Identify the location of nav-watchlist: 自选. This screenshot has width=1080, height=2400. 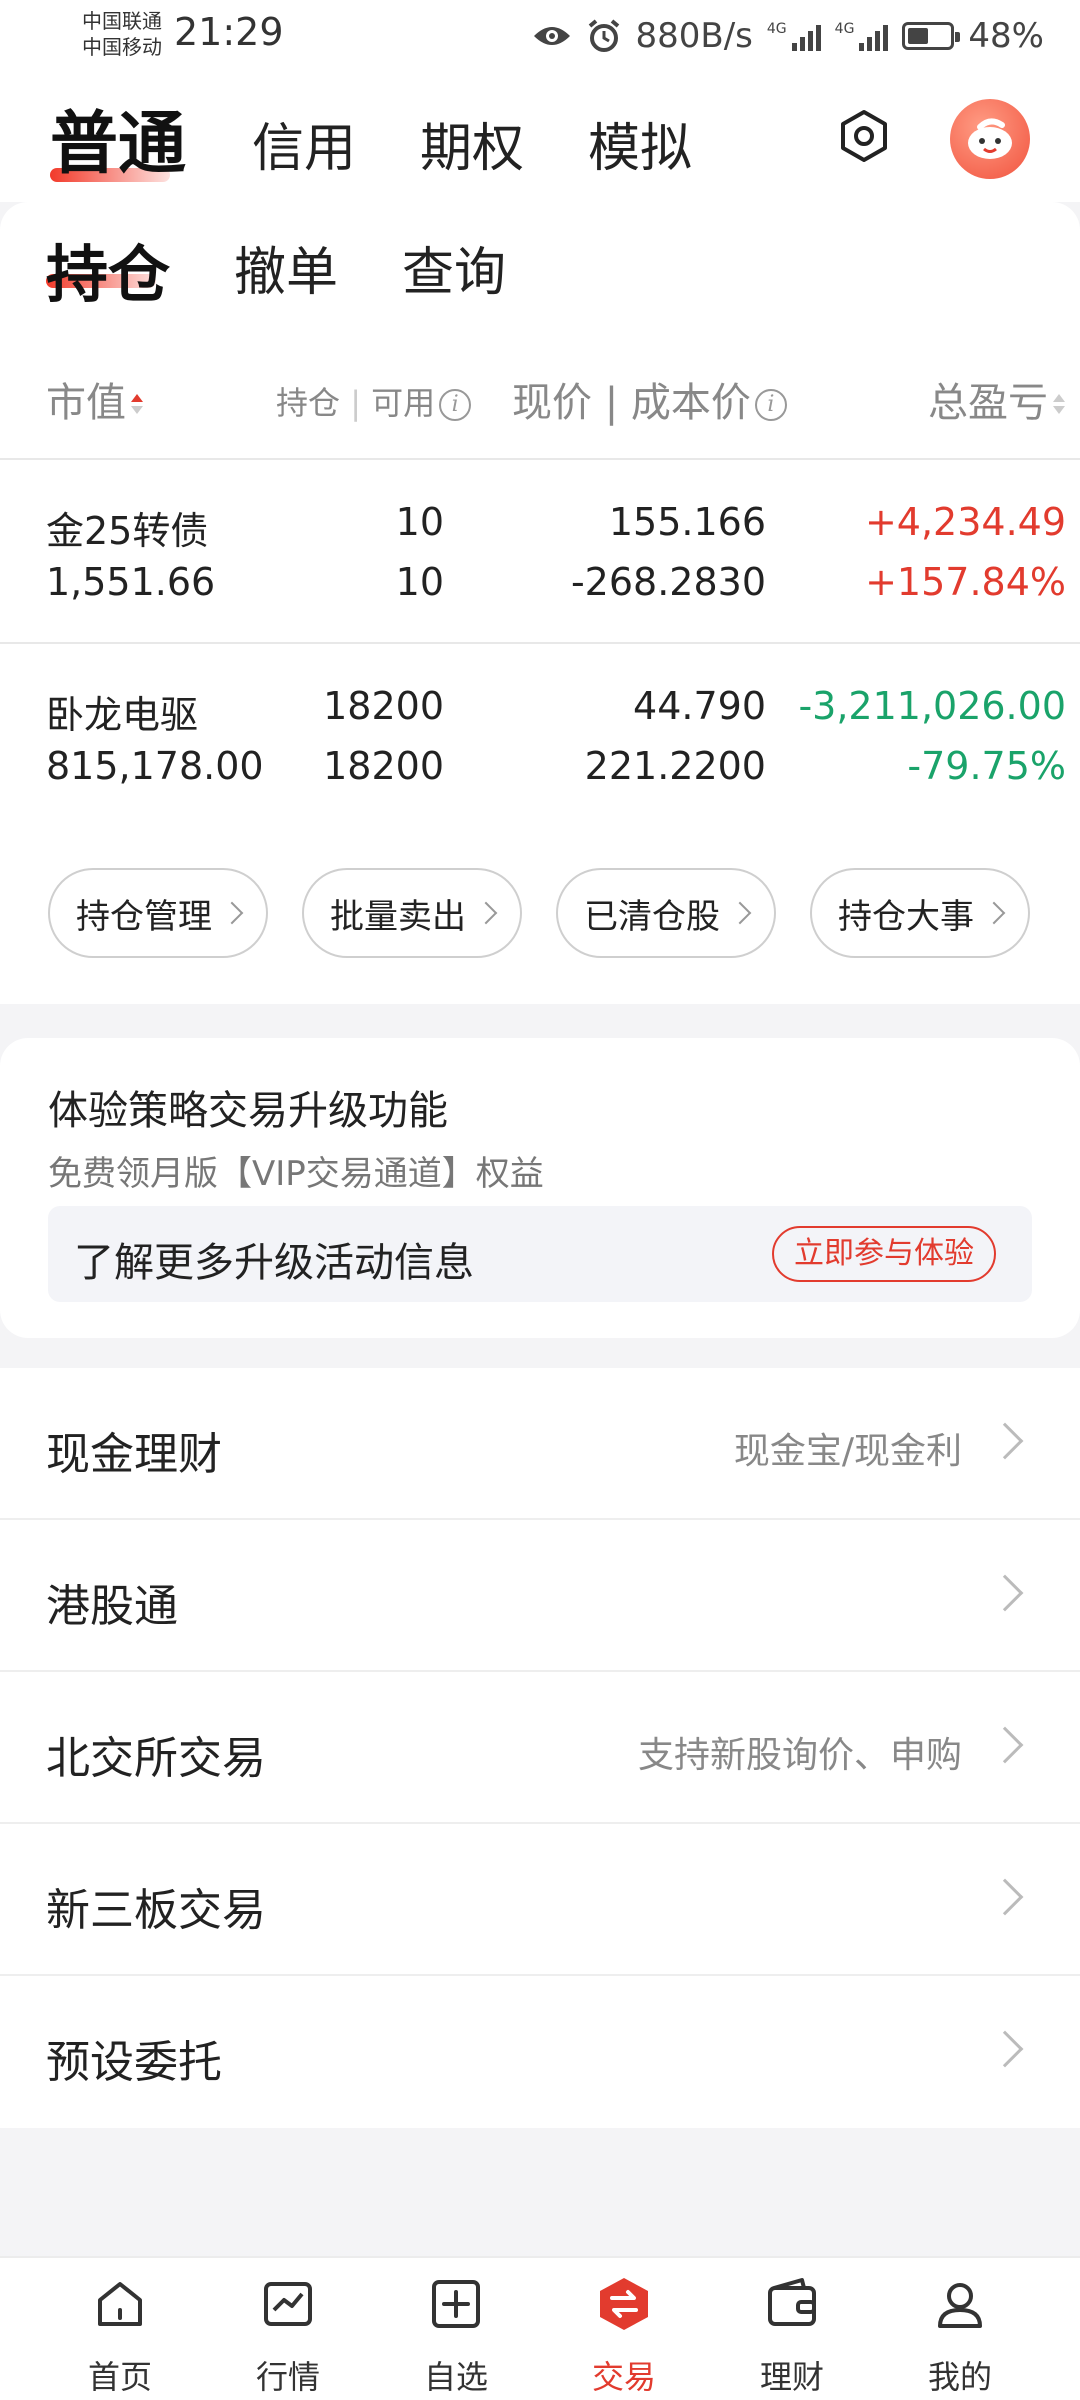
(456, 2329).